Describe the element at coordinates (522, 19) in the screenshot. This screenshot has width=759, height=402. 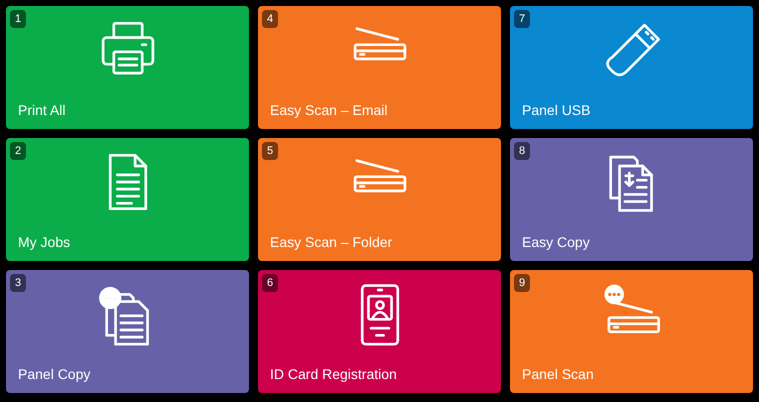
I see `tile-number: 7` at that location.